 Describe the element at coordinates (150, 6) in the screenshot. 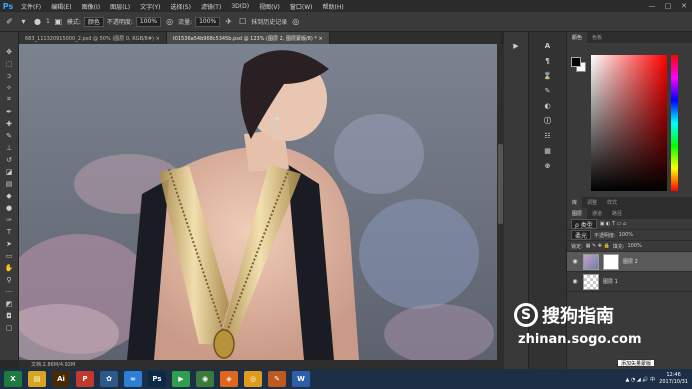

I see `menu-type: 文字(Y)` at that location.